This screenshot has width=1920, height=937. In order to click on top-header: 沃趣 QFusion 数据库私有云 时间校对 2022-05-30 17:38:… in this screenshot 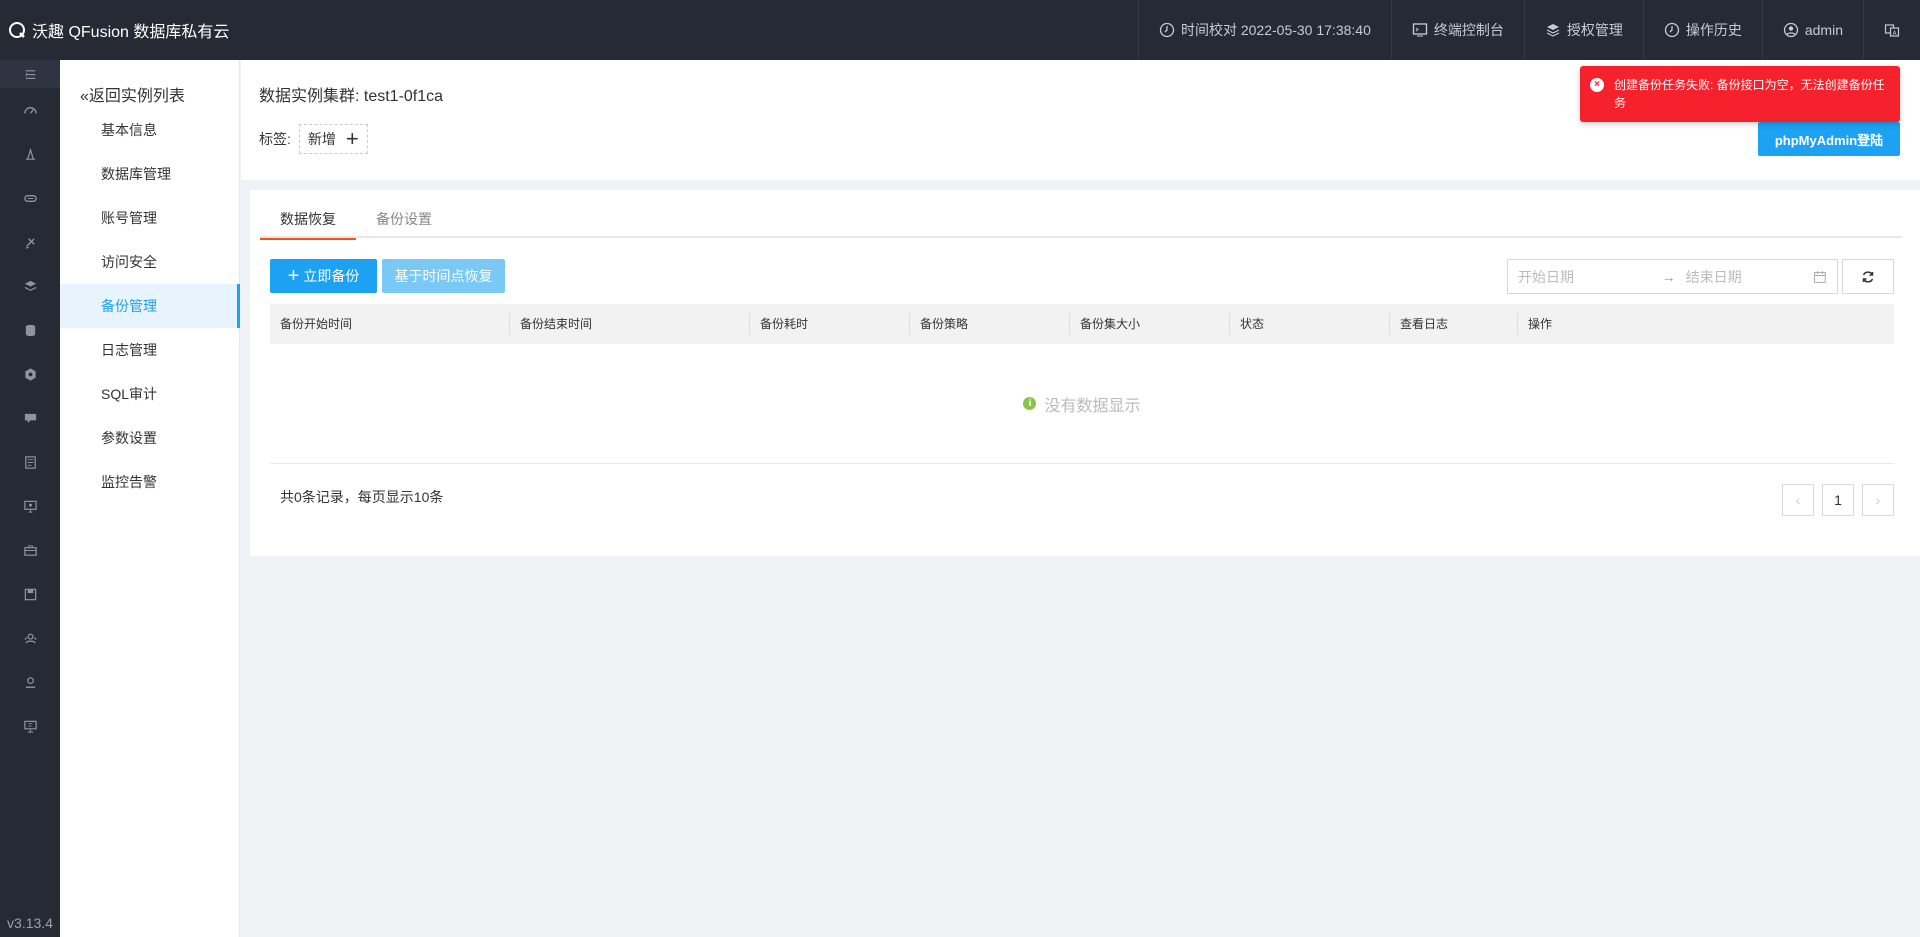, I will do `click(960, 30)`.